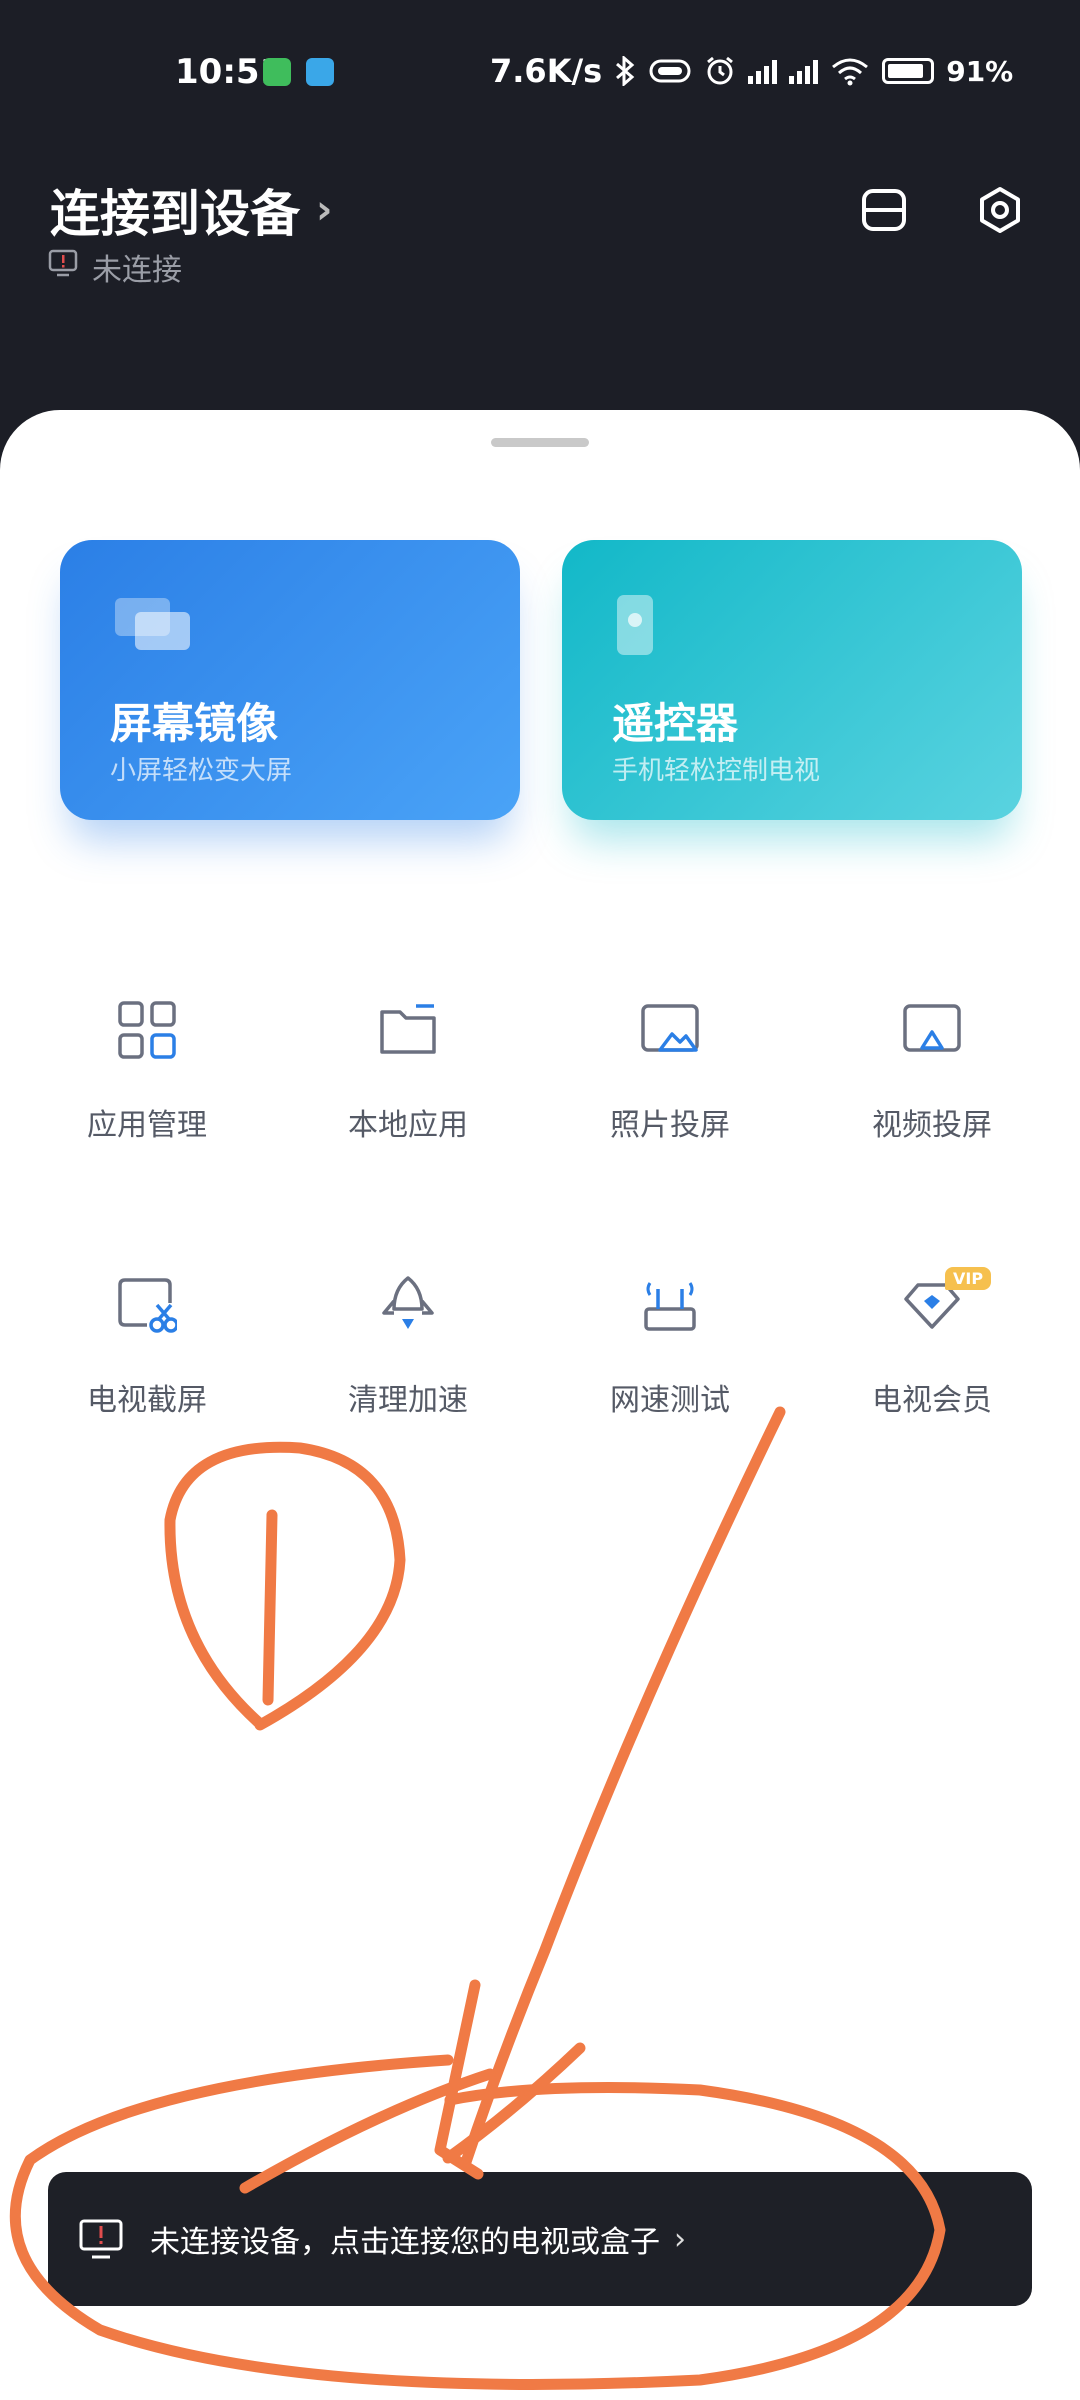 The image size is (1080, 2400). Describe the element at coordinates (980, 71) in the screenshot. I see `battery-level: 91%` at that location.